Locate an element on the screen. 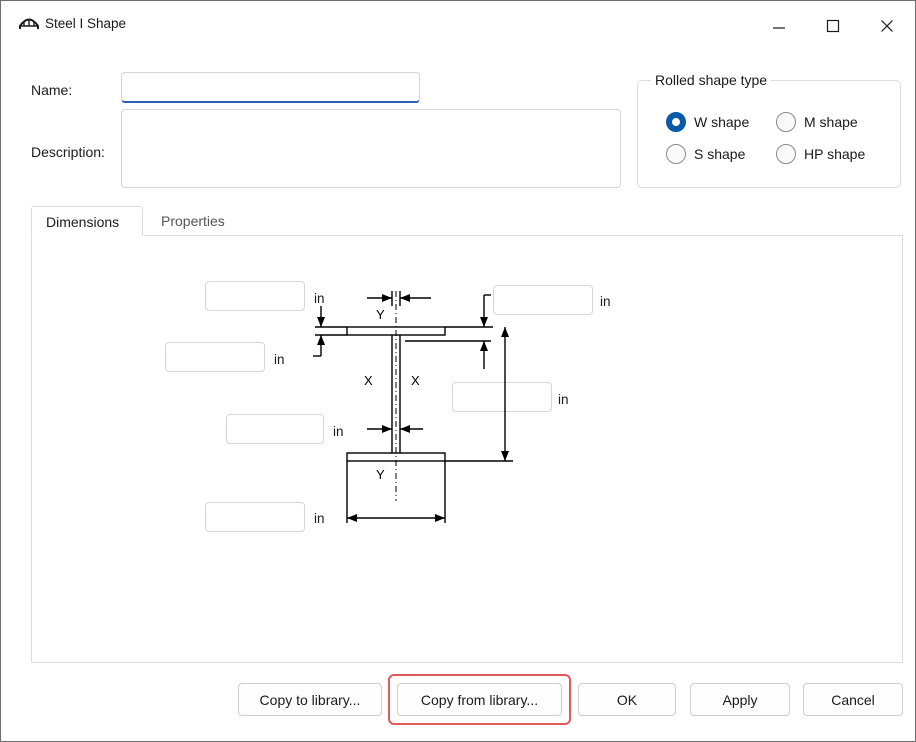  bottom-flange-width-input is located at coordinates (255, 517).